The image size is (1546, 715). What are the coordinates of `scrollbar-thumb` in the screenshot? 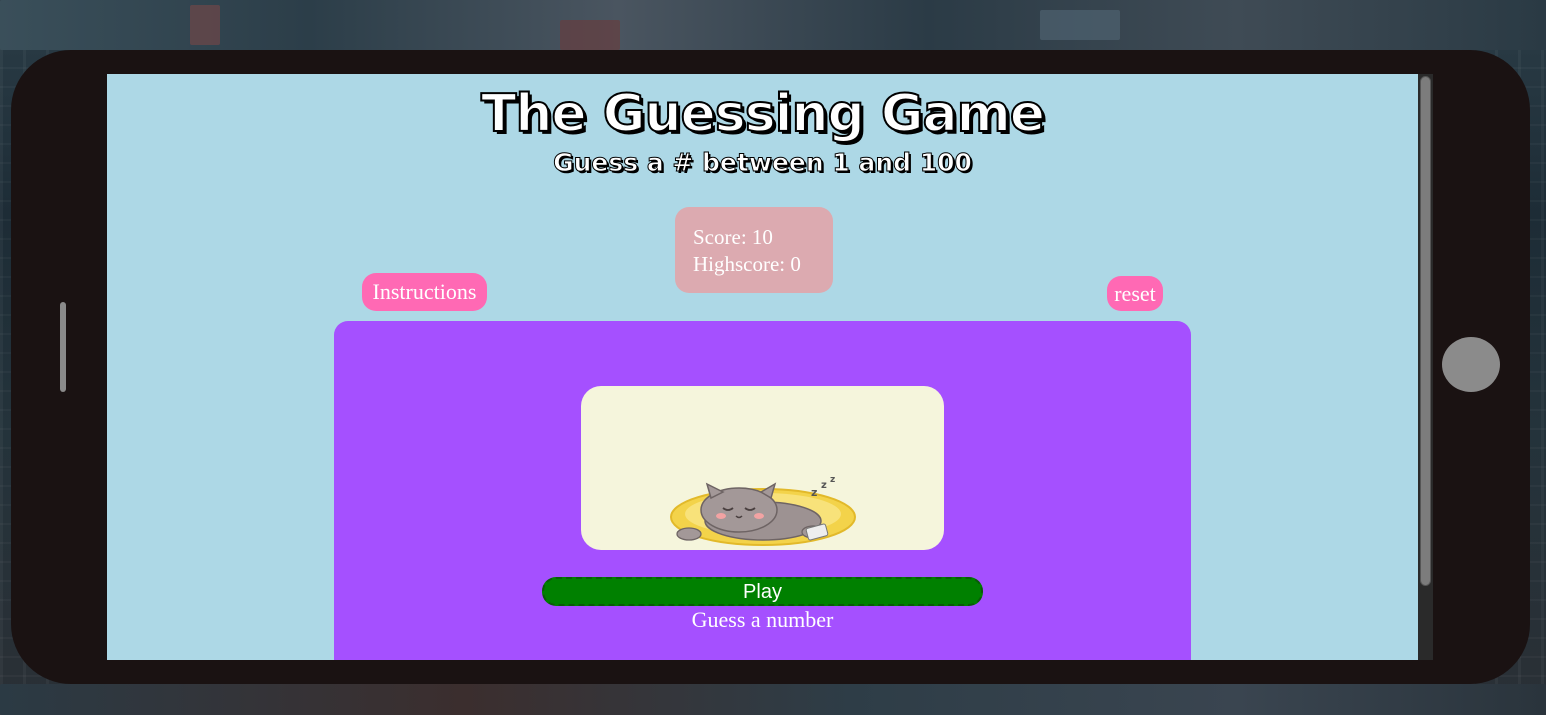 It's located at (1425, 331).